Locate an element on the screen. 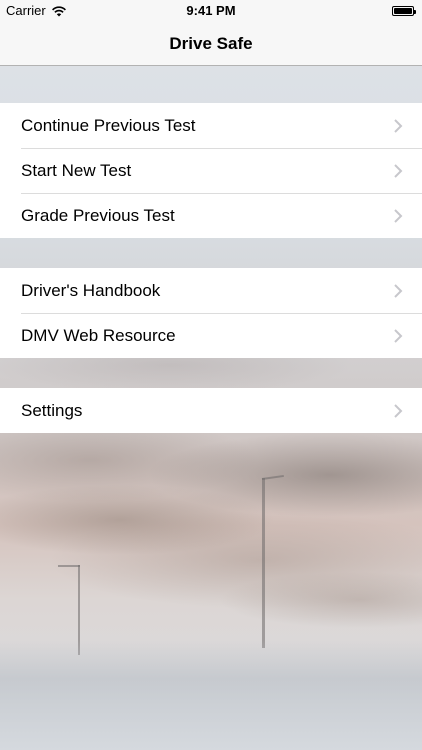 The height and width of the screenshot is (750, 422). menu-item-drivers-handbook: Driver's Handbook is located at coordinates (211, 290).